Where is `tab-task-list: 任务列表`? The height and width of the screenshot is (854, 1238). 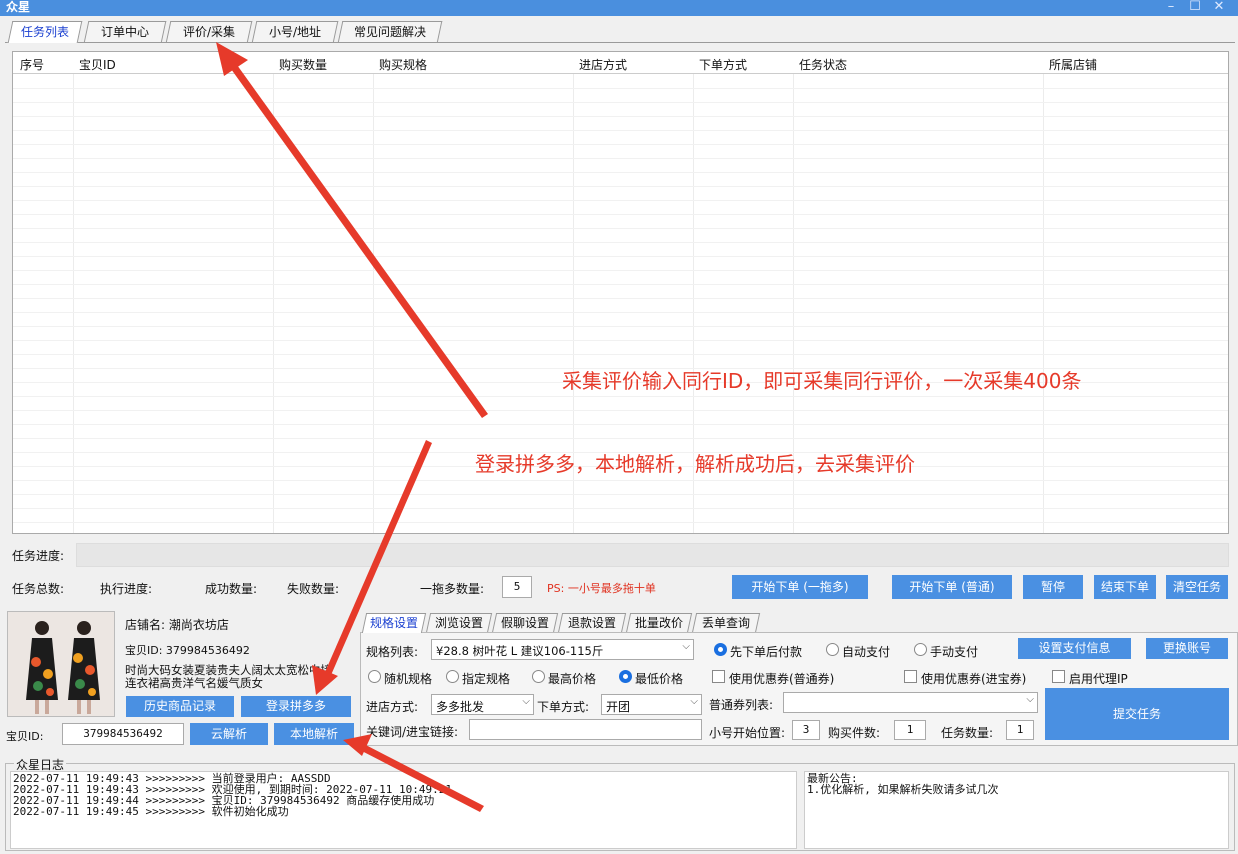 tab-task-list: 任务列表 is located at coordinates (45, 32).